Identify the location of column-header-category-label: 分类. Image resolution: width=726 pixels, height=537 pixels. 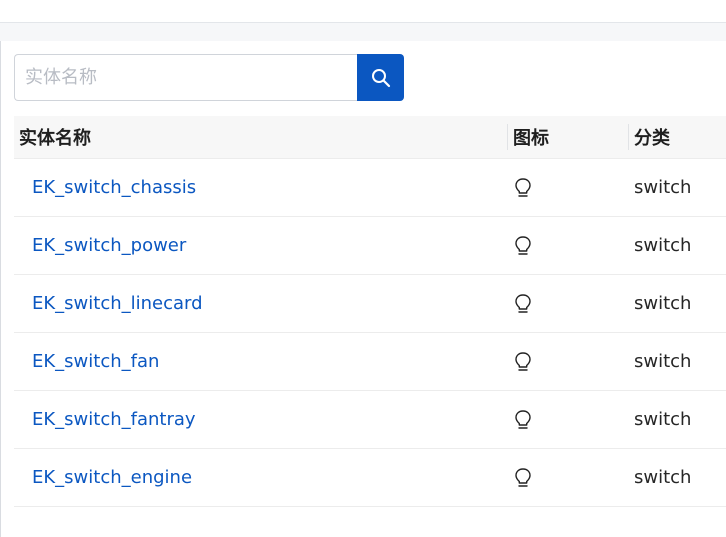
(652, 138).